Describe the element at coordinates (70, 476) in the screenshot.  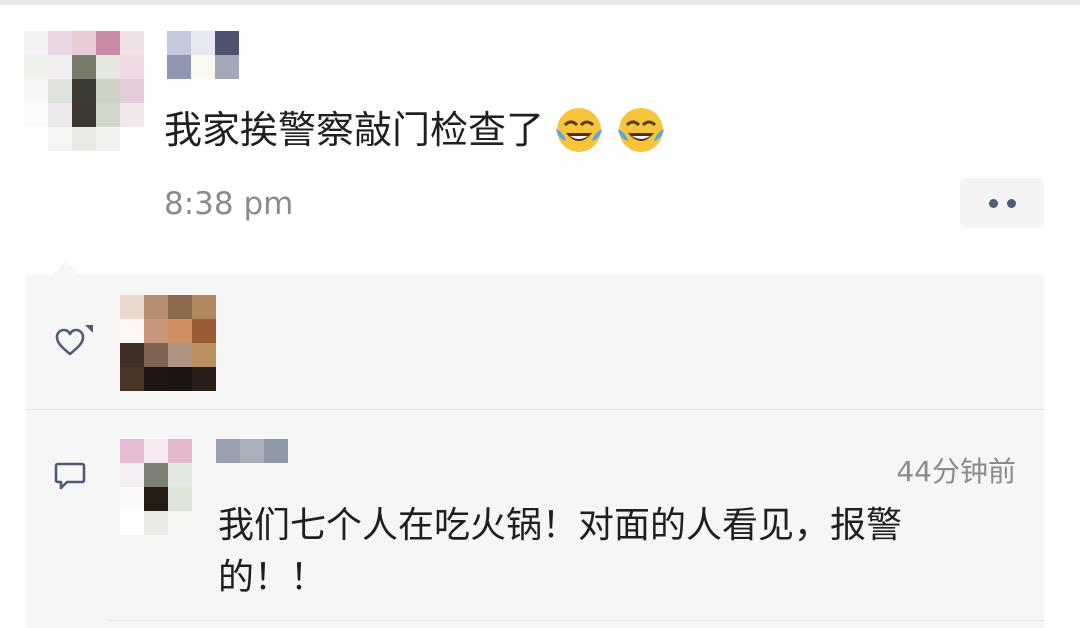
I see `comment-icon` at that location.